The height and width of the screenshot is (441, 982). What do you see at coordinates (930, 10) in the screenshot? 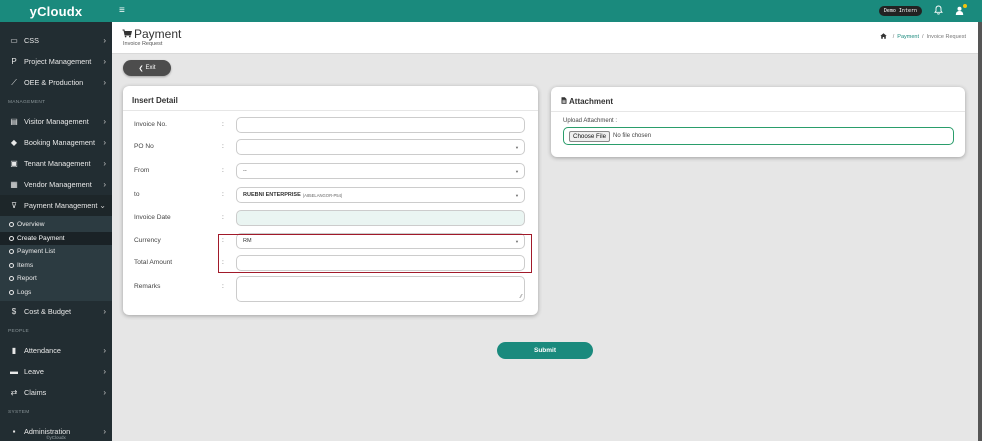
I see `topbar-right: Demo Intern` at bounding box center [930, 10].